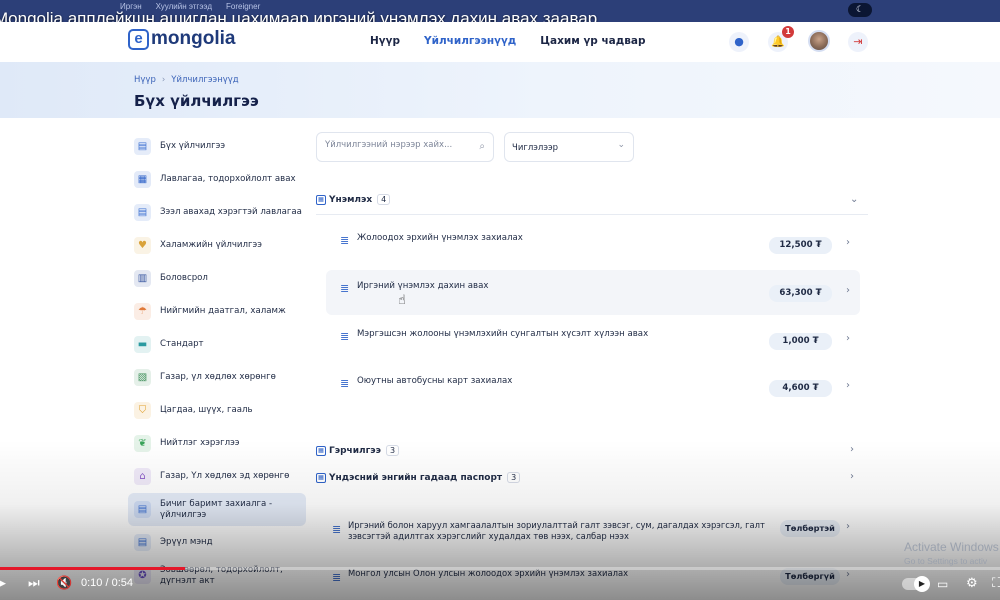 The width and height of the screenshot is (1000, 600). What do you see at coordinates (351, 199) in the screenshot?
I see `category-title: Үнэмлэх` at bounding box center [351, 199].